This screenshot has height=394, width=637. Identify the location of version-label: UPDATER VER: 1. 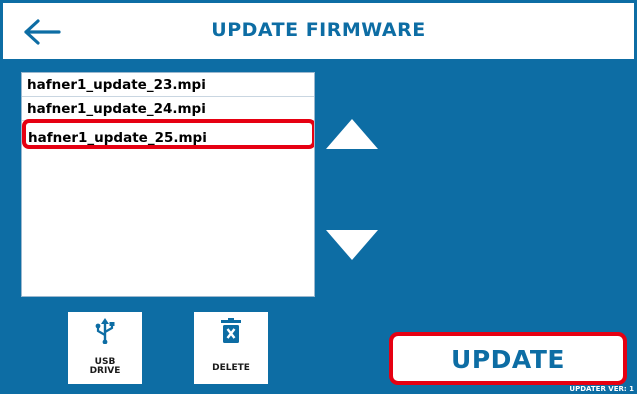
(601, 389).